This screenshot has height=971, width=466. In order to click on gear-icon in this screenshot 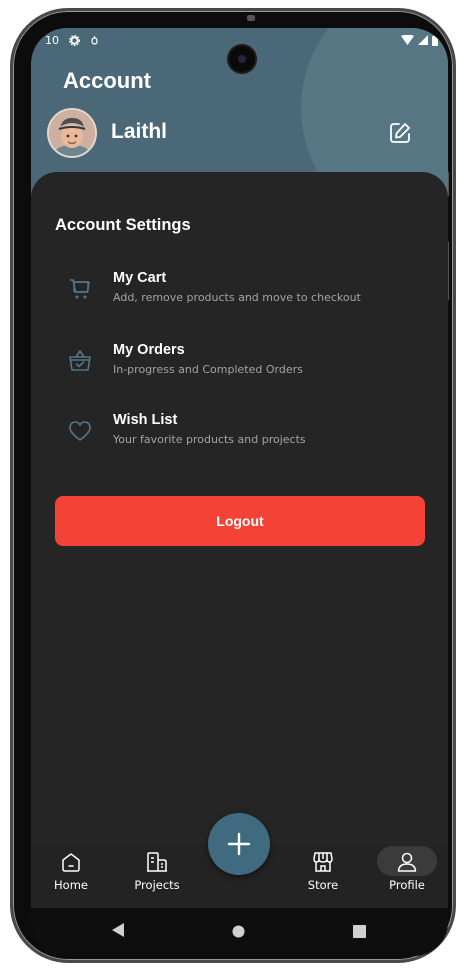, I will do `click(74, 40)`.